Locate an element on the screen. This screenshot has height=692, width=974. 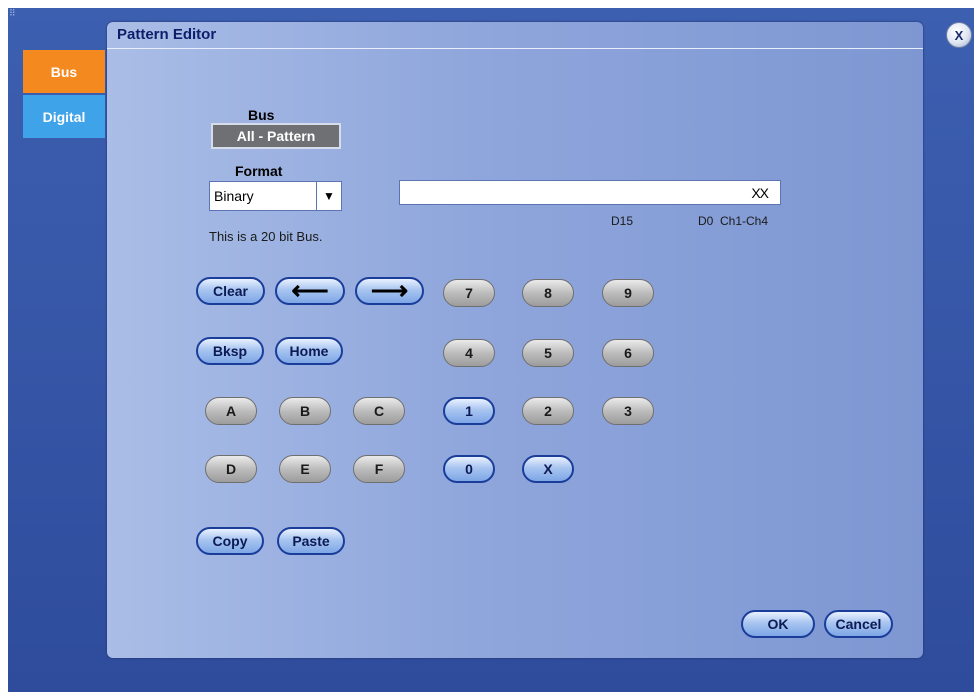
close-icon: X is located at coordinates (959, 35).